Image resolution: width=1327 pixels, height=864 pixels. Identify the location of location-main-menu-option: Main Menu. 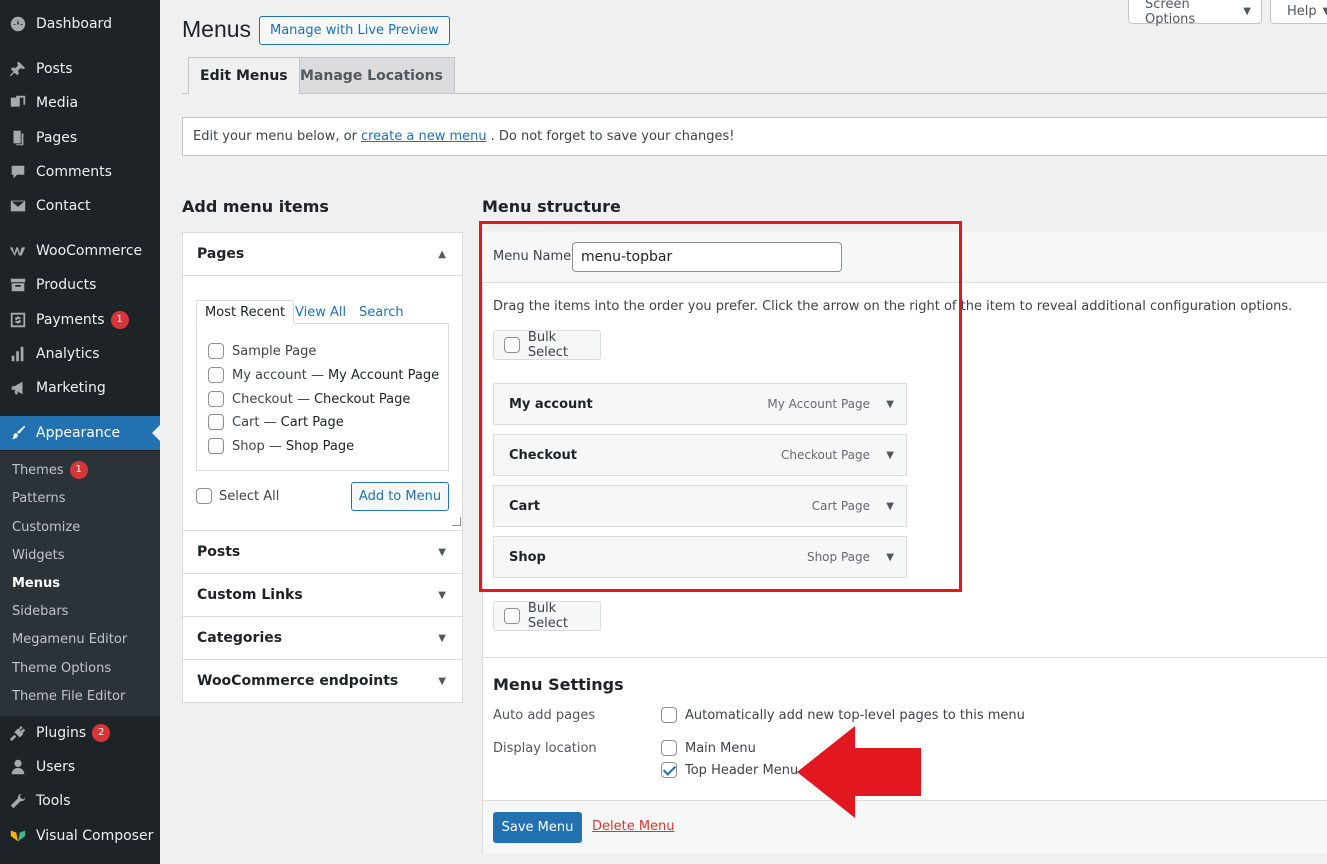
(708, 748).